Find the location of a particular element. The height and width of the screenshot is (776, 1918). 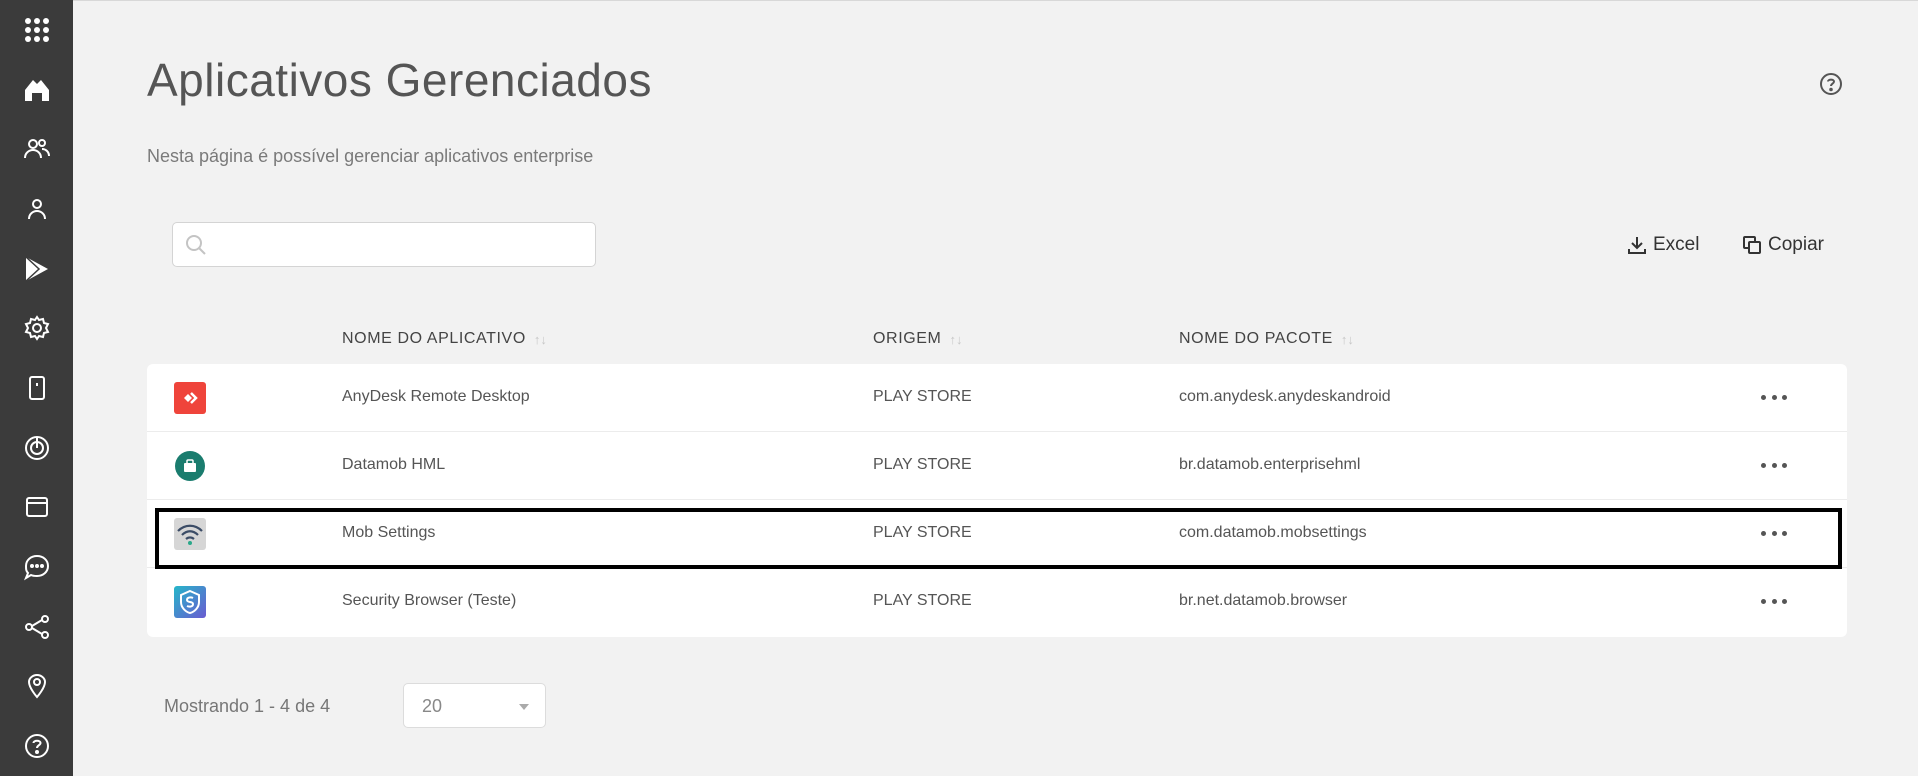

copy-icon is located at coordinates (1752, 245).